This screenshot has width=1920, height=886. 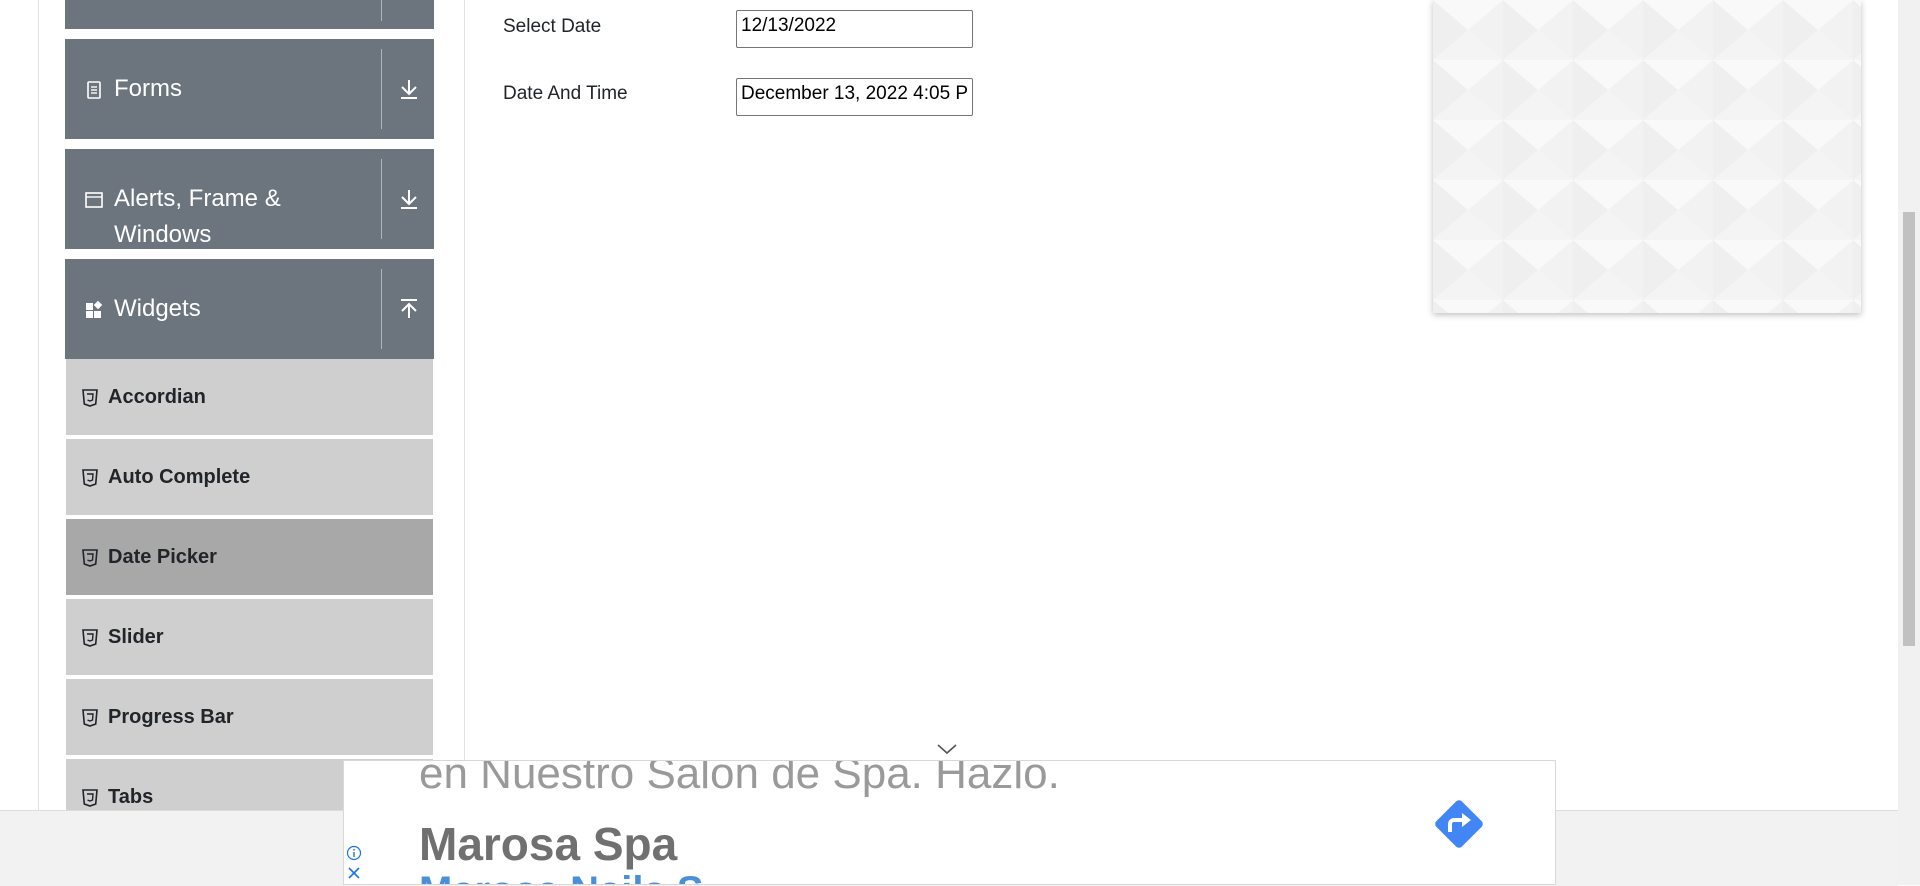 What do you see at coordinates (854, 97) in the screenshot?
I see `date-time-input: December 13, 2022 4:05 P` at bounding box center [854, 97].